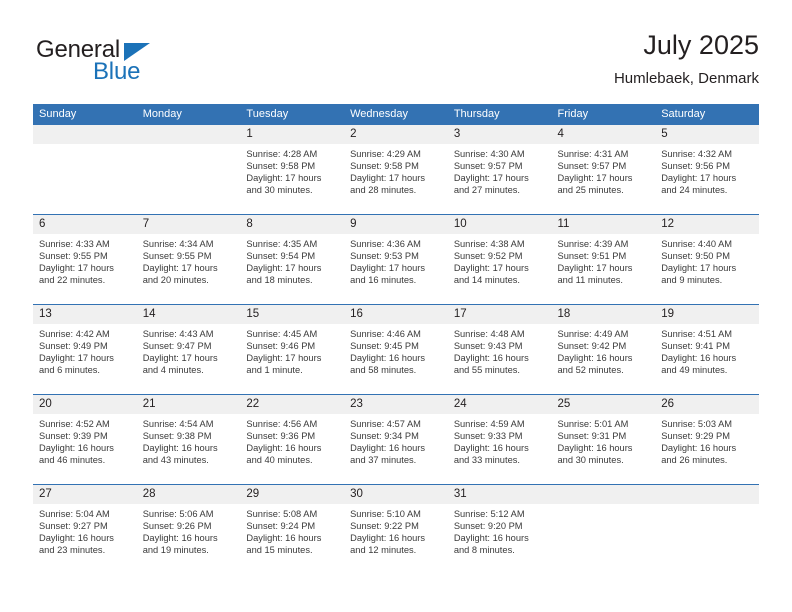 The width and height of the screenshot is (792, 612). I want to click on page-title: July 2025, so click(701, 45).